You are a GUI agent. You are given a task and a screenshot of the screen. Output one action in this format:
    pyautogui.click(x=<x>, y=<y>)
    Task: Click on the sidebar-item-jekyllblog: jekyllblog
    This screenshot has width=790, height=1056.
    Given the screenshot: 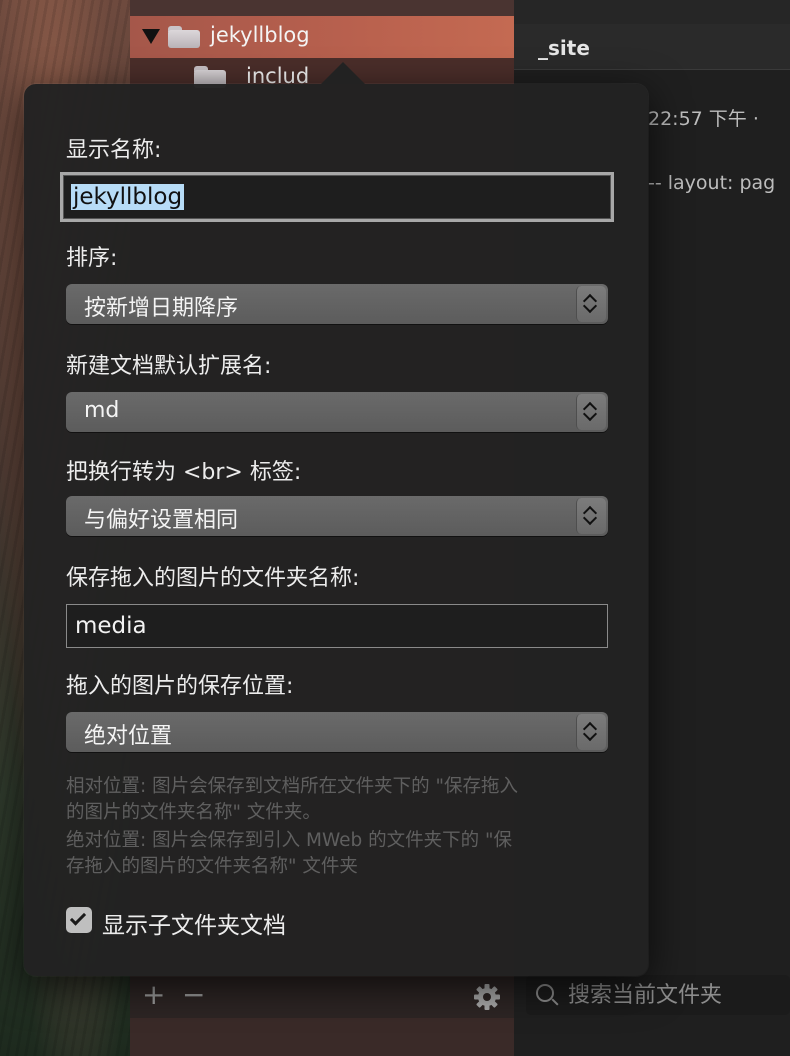 What is the action you would take?
    pyautogui.click(x=322, y=37)
    